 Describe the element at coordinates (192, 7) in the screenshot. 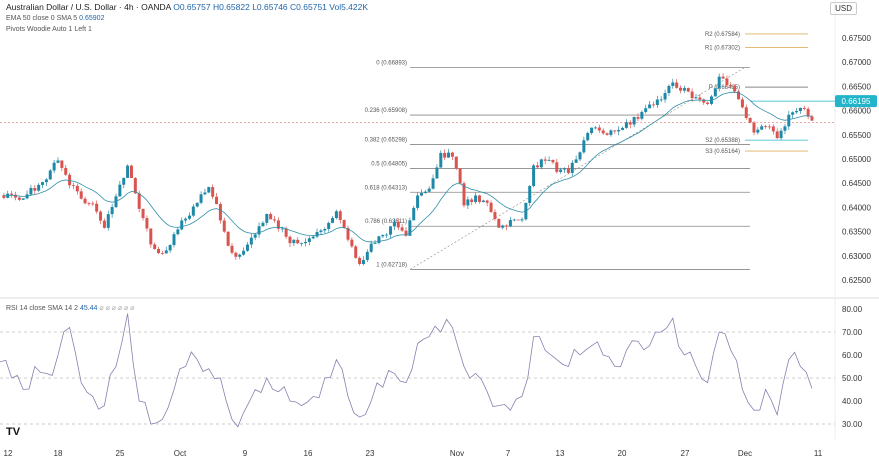

I see `open-value: O0.65757` at that location.